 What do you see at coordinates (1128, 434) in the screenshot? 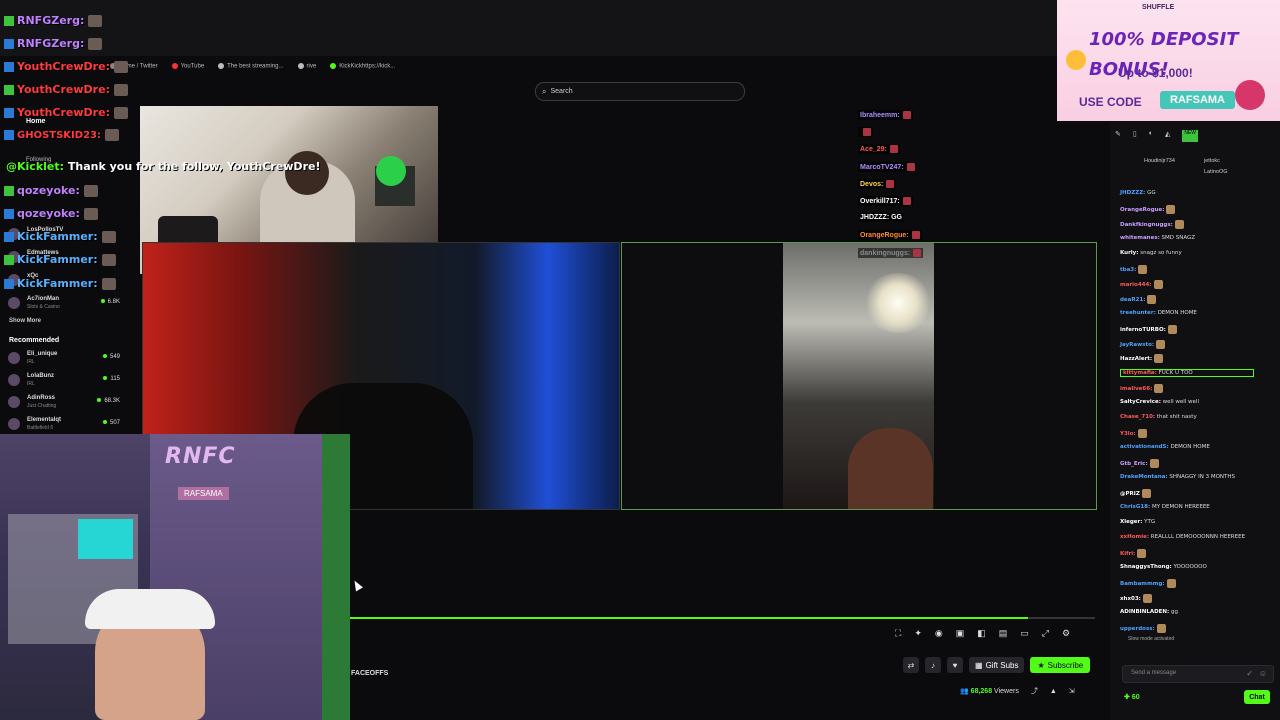
I see `chat-username: Y3lo:` at bounding box center [1128, 434].